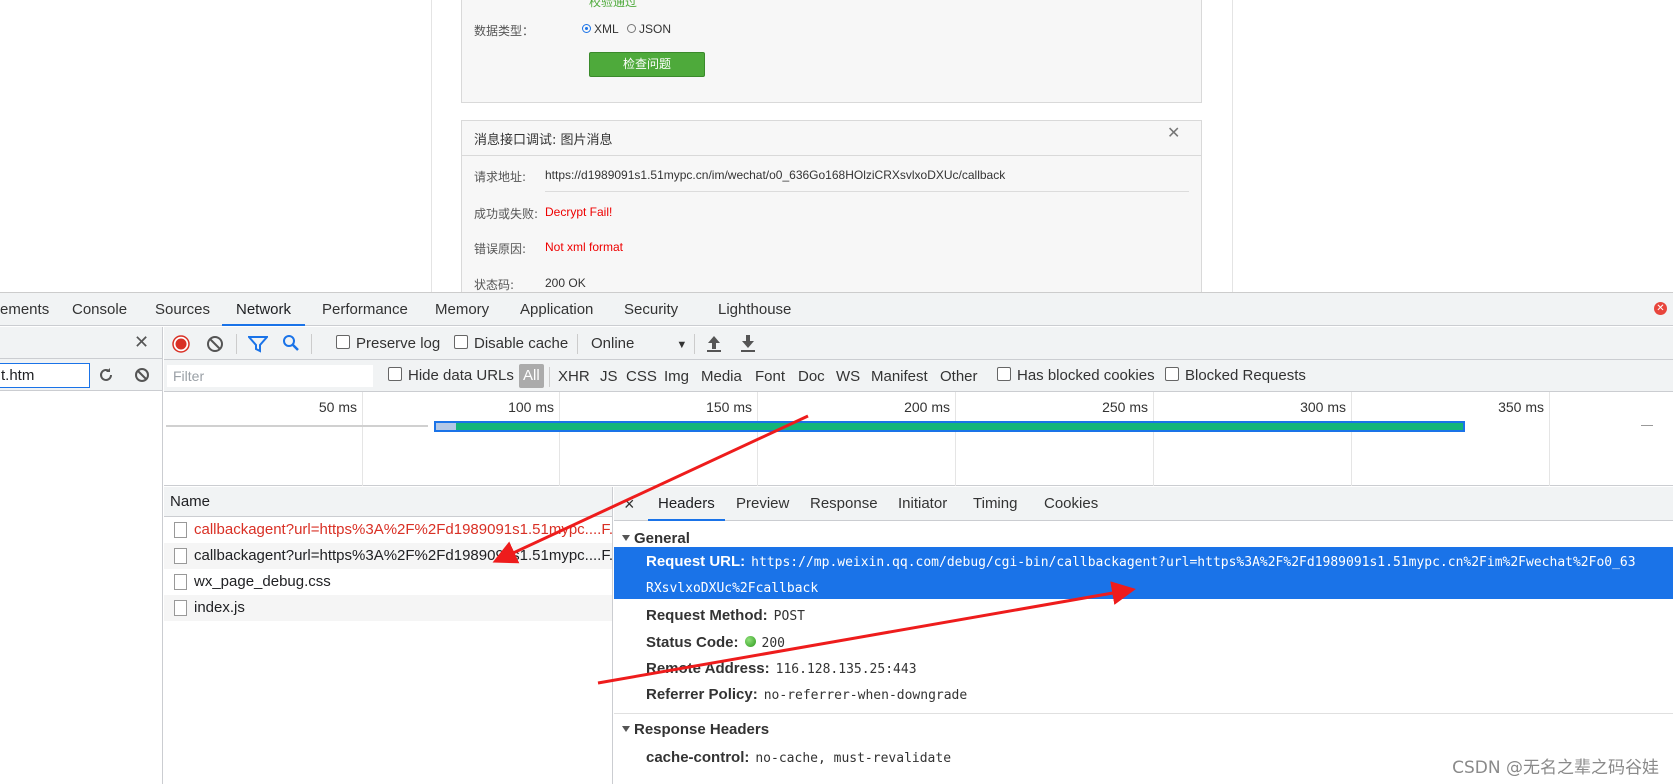 This screenshot has height=784, width=1673. Describe the element at coordinates (995, 504) in the screenshot. I see `tab-timing: Timing` at that location.